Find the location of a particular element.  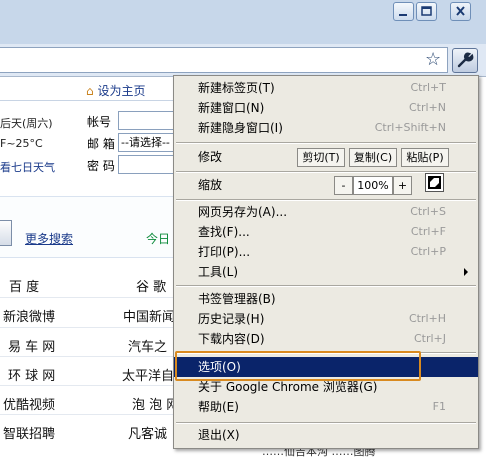

maximize-icon is located at coordinates (426, 11).